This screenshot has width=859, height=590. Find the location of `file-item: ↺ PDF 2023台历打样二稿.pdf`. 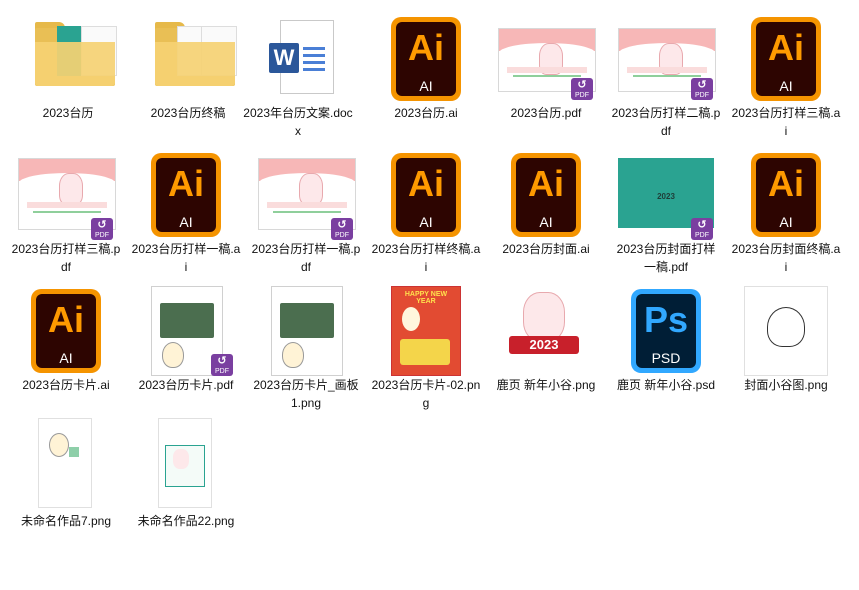

file-item: ↺ PDF 2023台历打样二稿.pdf is located at coordinates (666, 73).